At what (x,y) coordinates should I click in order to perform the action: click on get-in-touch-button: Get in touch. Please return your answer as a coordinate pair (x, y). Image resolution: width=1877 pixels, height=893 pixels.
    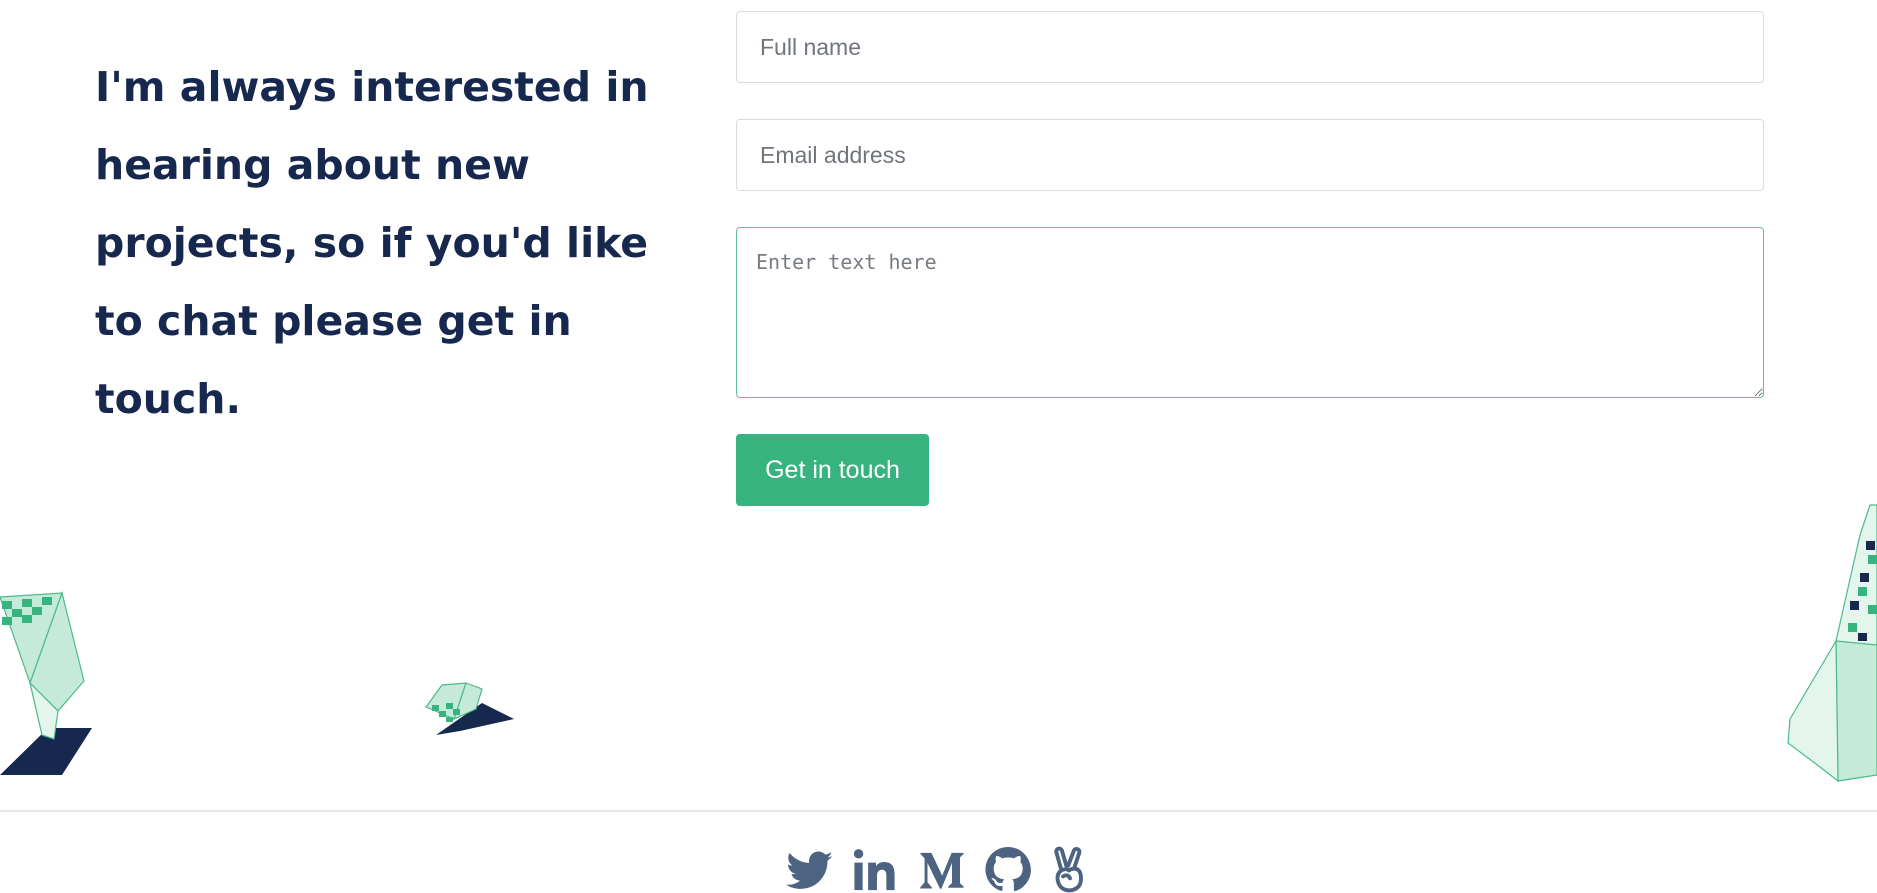
    Looking at the image, I should click on (832, 470).